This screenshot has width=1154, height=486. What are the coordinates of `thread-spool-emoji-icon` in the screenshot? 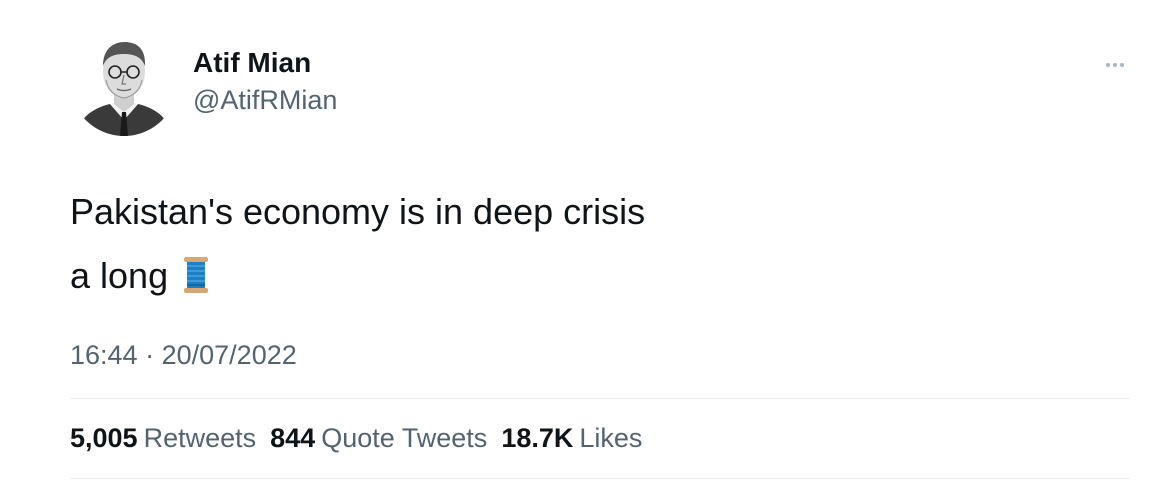 It's located at (196, 282).